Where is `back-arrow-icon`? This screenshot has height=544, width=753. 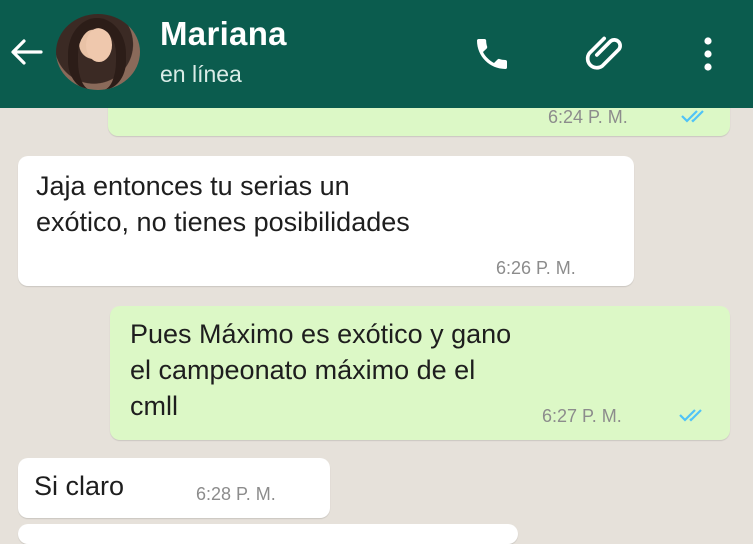 back-arrow-icon is located at coordinates (27, 52).